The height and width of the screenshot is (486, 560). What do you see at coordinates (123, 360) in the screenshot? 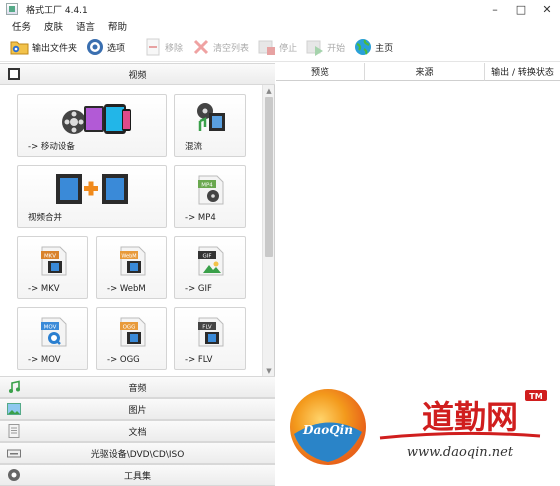
I see `tile-label: -> OGG` at bounding box center [123, 360].